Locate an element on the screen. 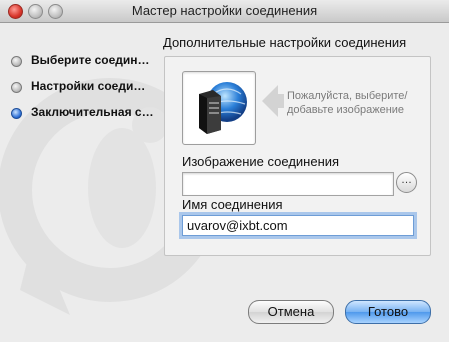 The height and width of the screenshot is (342, 449). done-button: Готово is located at coordinates (388, 312).